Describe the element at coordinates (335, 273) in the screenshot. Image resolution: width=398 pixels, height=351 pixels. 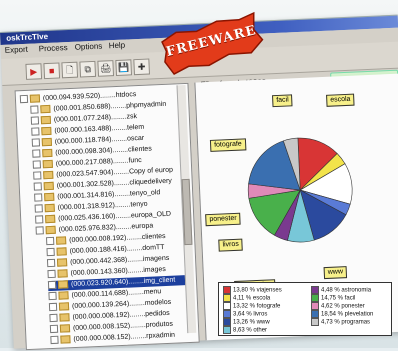
I see `callout-label: www` at that location.